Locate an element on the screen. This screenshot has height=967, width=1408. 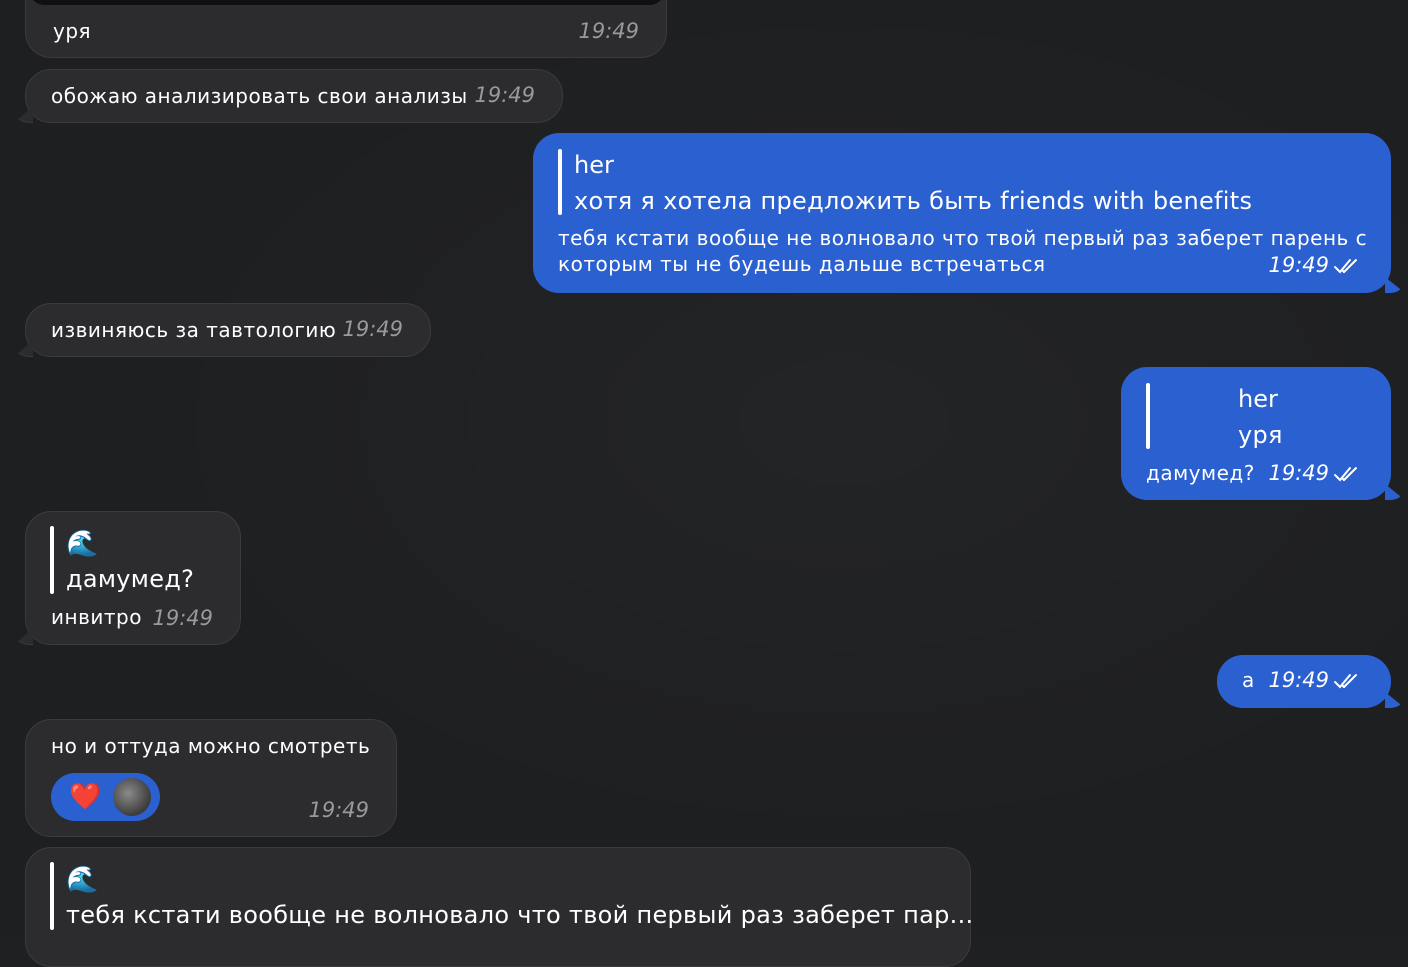
message-outgoing: а 19:49 is located at coordinates (1311, 681).